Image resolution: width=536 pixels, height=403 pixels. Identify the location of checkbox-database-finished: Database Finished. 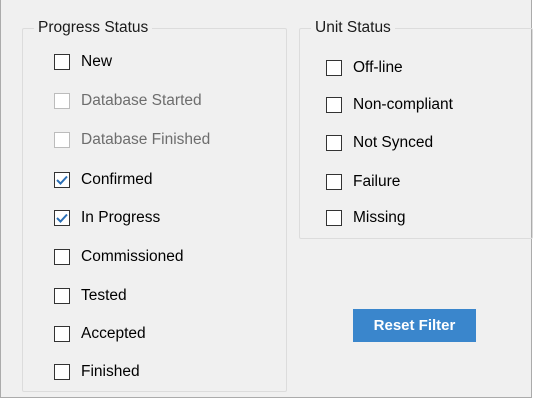
(132, 140).